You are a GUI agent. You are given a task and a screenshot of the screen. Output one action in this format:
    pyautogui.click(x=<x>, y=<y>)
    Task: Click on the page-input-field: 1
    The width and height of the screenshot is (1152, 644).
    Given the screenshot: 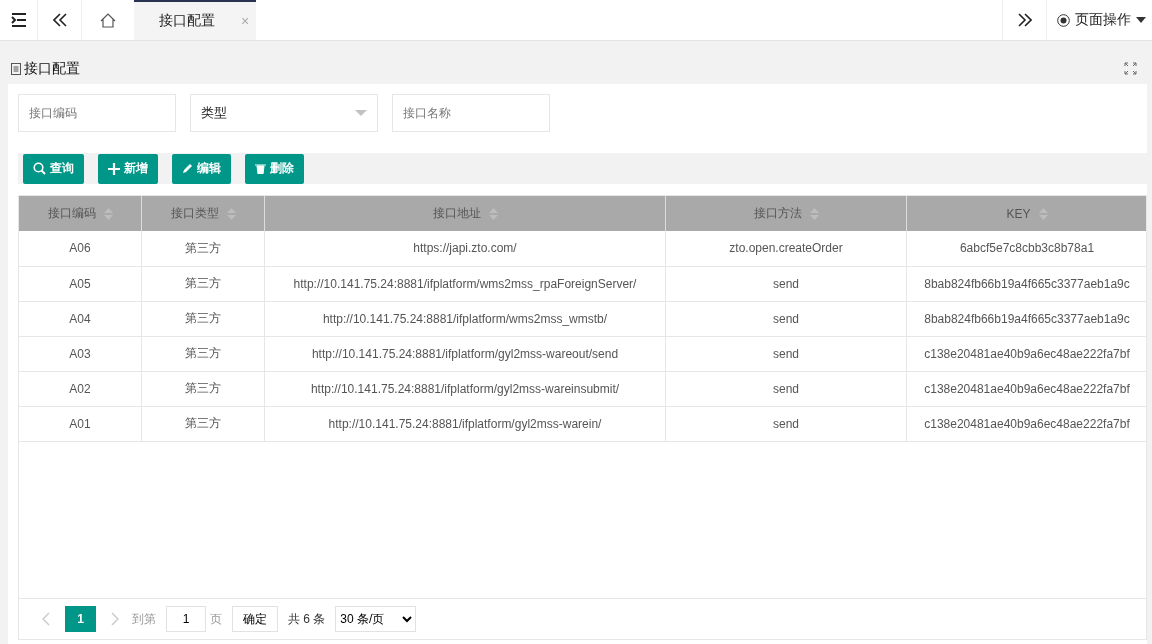 What is the action you would take?
    pyautogui.click(x=186, y=619)
    